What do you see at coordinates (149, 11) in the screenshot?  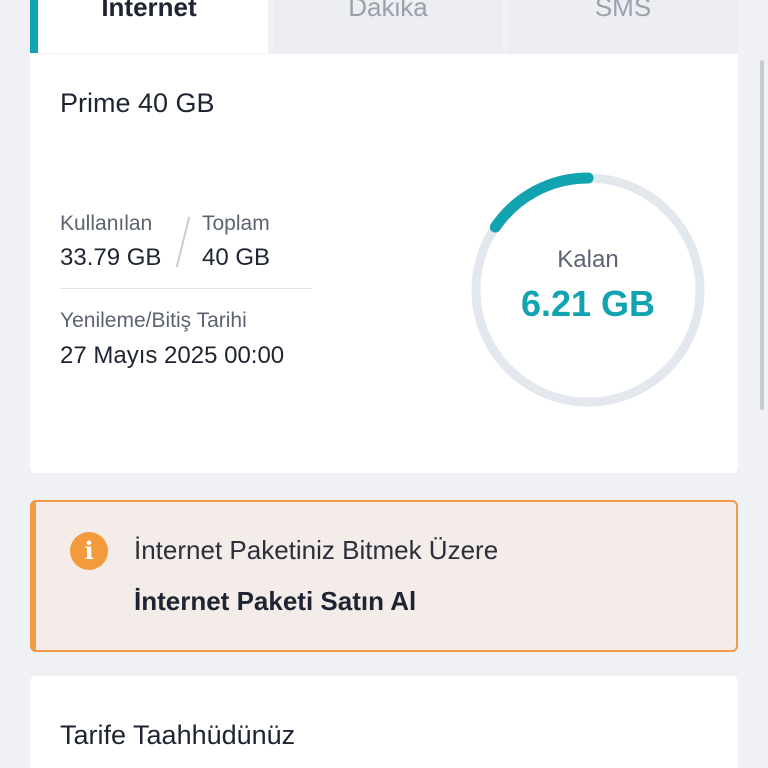 I see `tab-internet-label: İnternet` at bounding box center [149, 11].